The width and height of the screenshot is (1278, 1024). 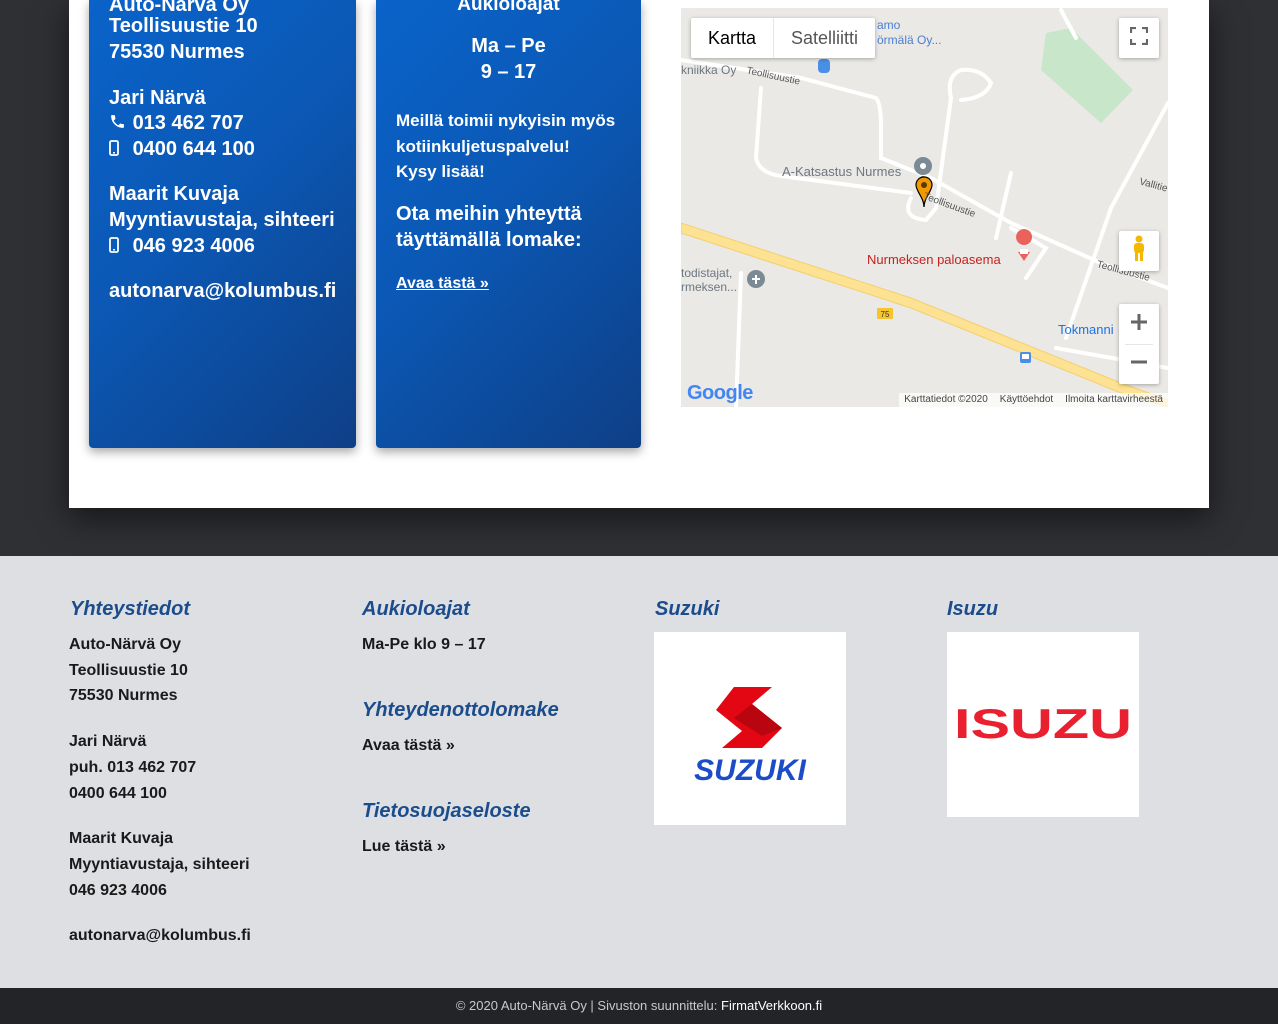 I want to click on footer-suzuki-heading: Suzuki, so click(x=687, y=609).